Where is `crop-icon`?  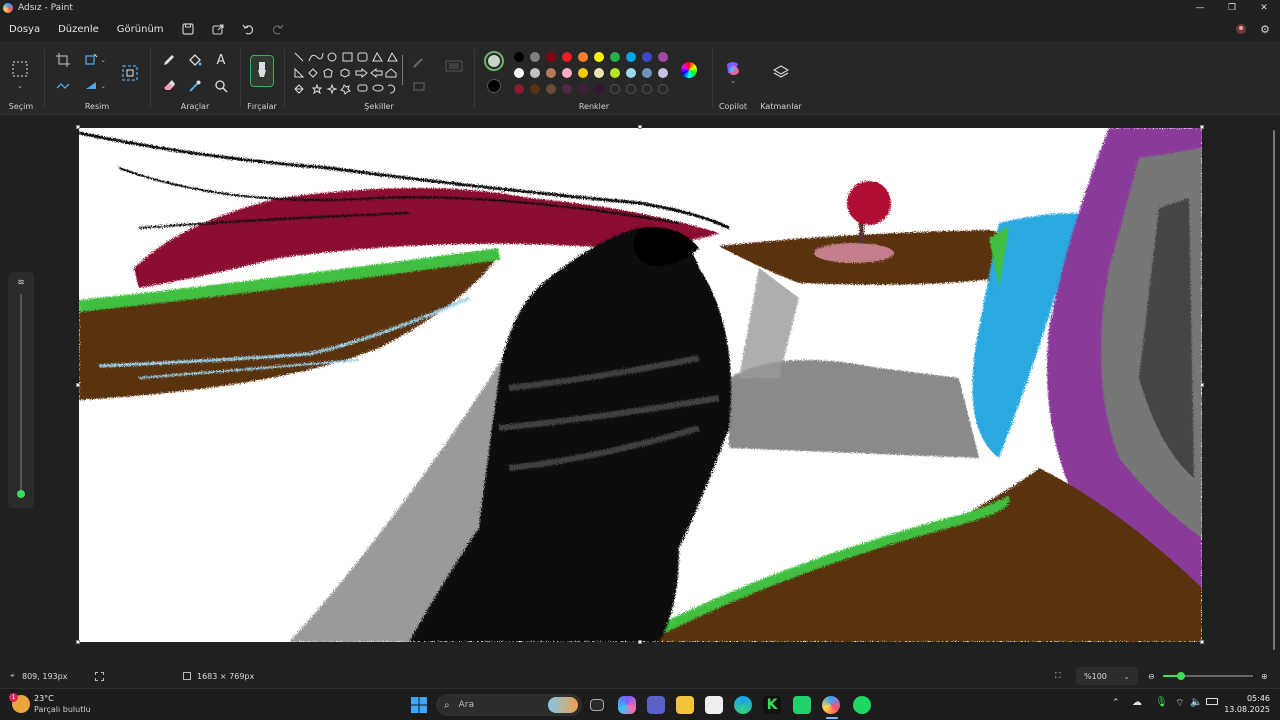 crop-icon is located at coordinates (63, 60).